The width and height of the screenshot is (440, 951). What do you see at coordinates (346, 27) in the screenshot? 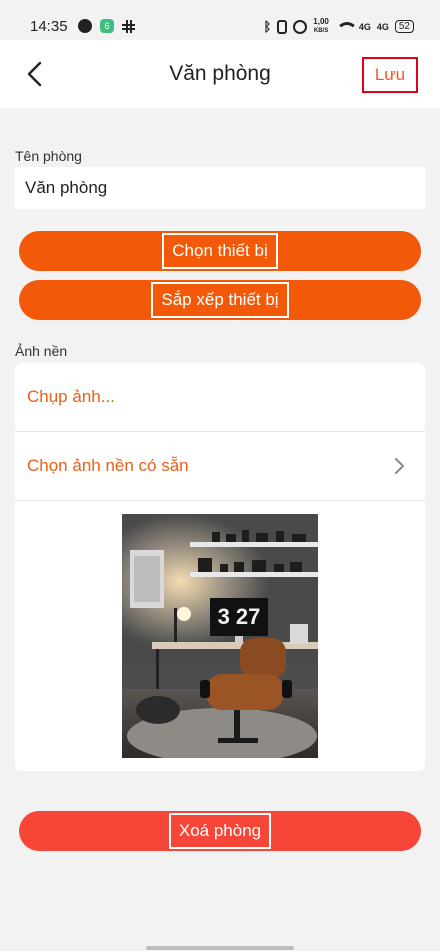
I see `wifi-icon` at bounding box center [346, 27].